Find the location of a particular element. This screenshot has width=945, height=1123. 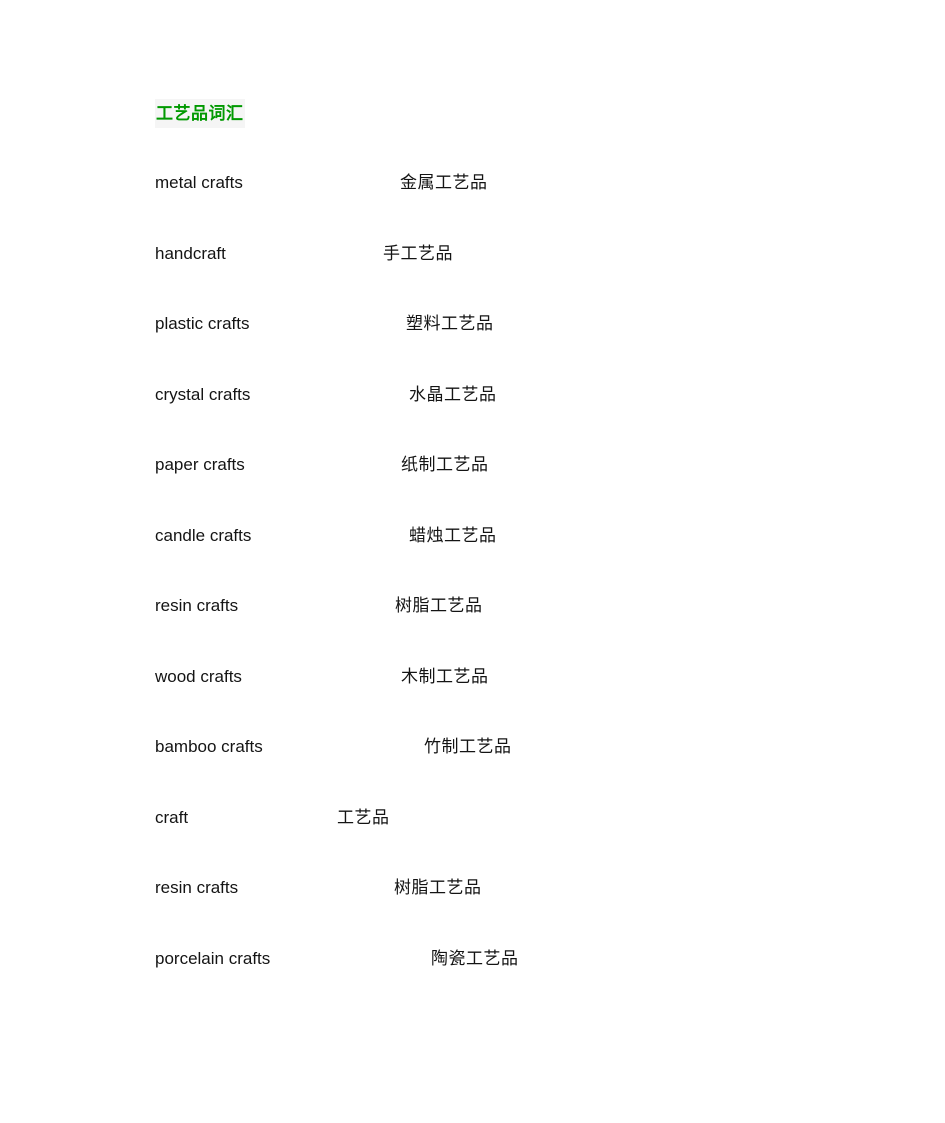

glossary-row: paper crafts 纸制工艺品 is located at coordinates (472, 478).